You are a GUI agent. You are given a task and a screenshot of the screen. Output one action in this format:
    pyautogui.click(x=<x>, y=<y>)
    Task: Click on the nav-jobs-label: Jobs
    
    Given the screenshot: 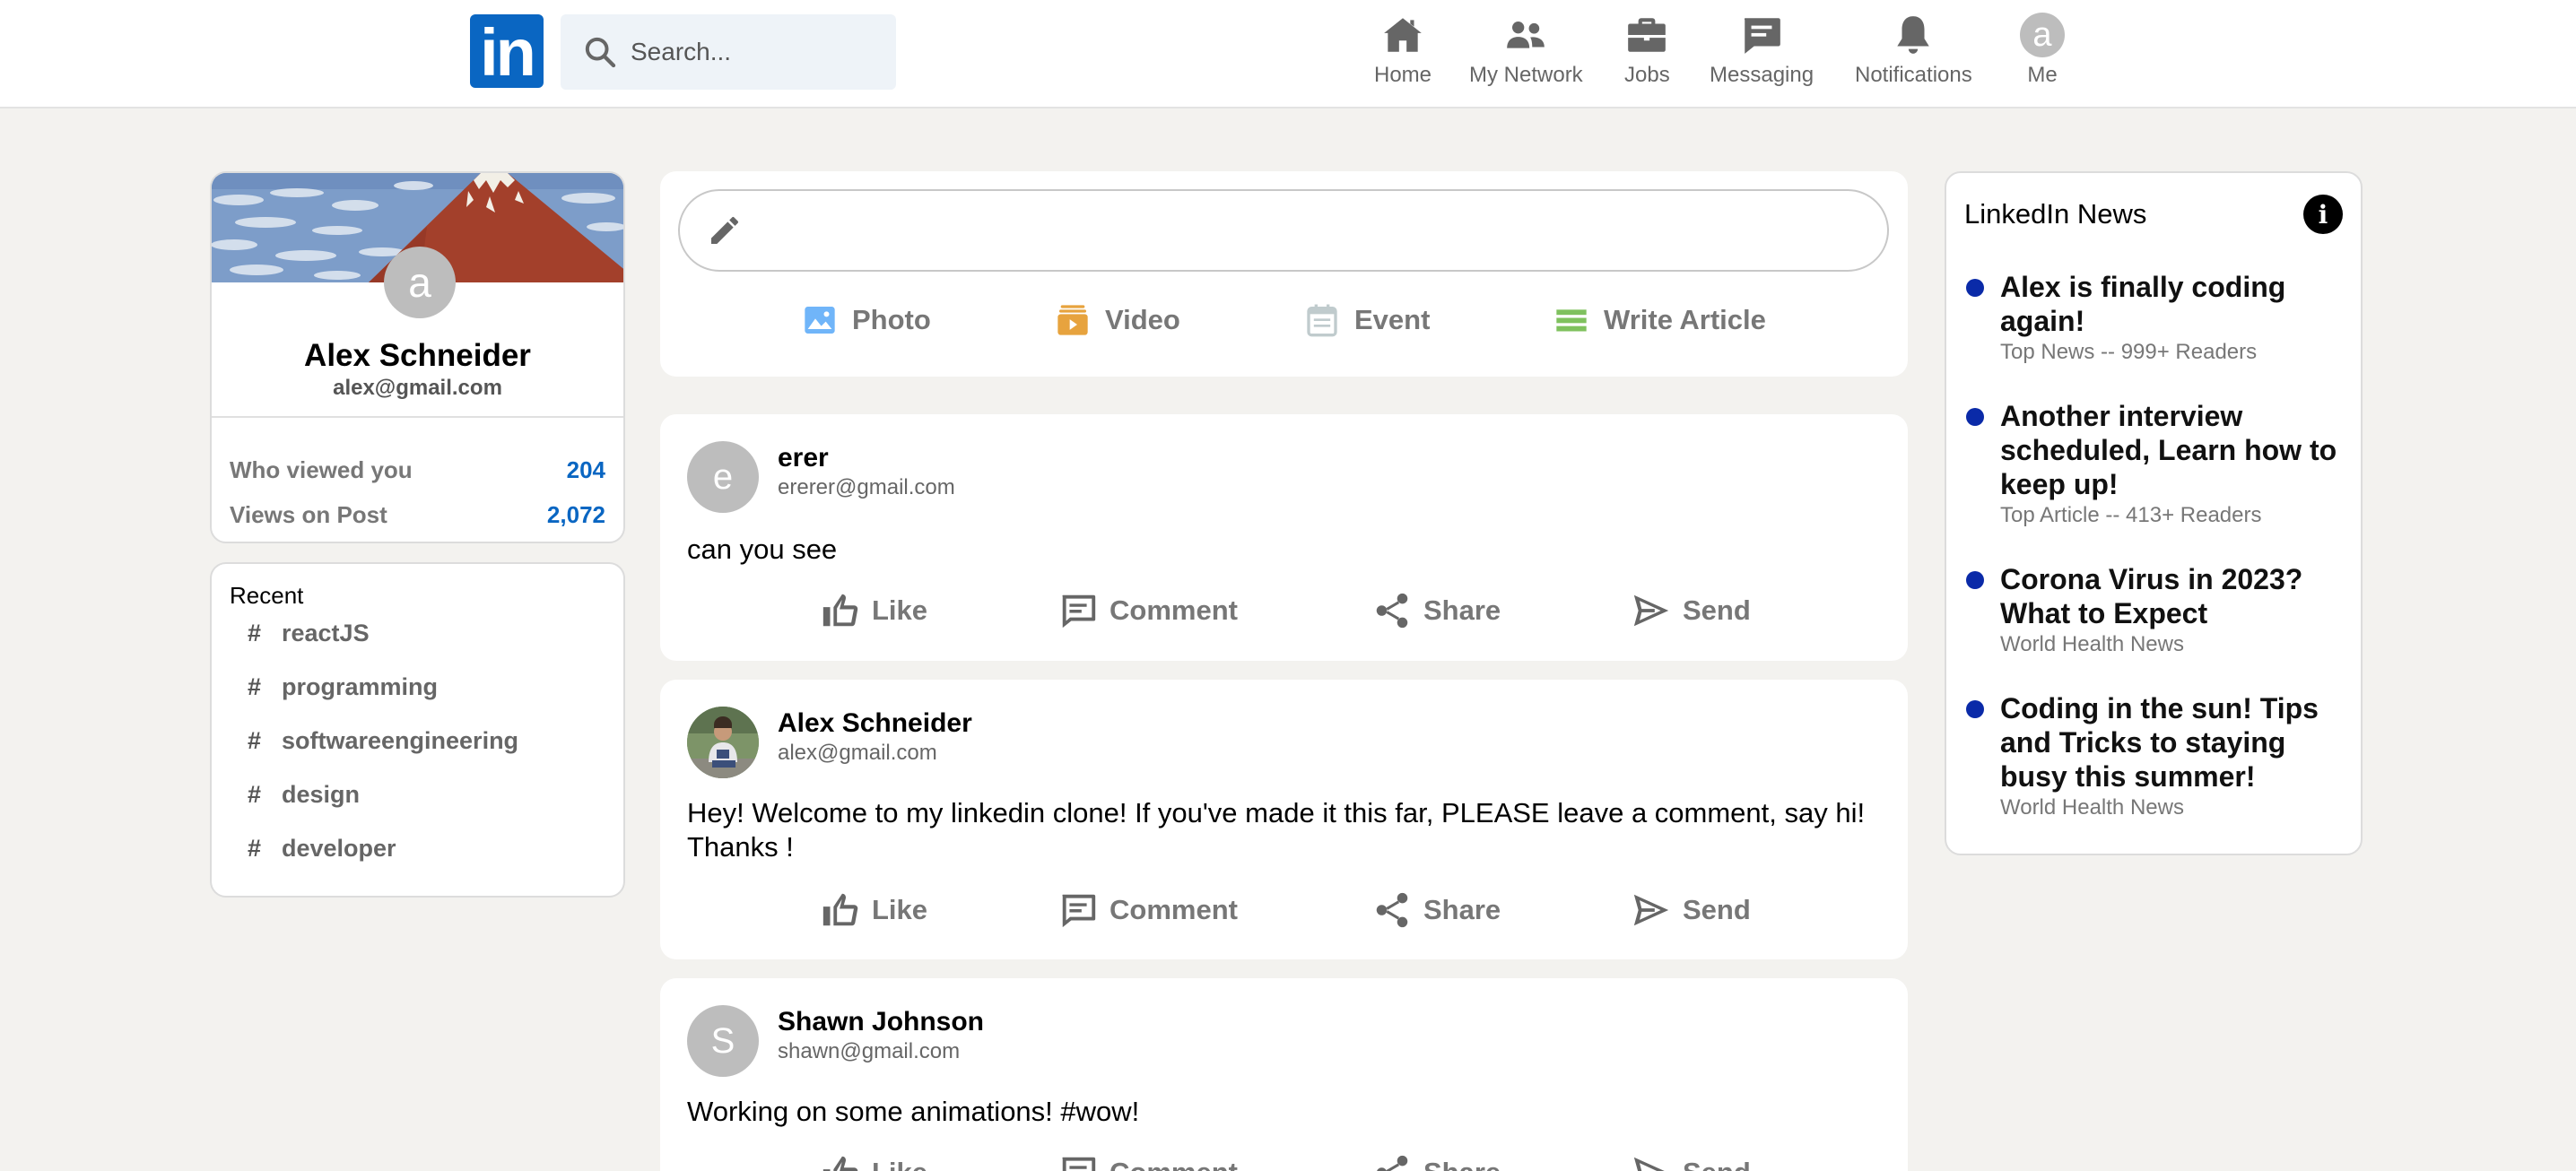 What is the action you would take?
    pyautogui.click(x=1647, y=75)
    